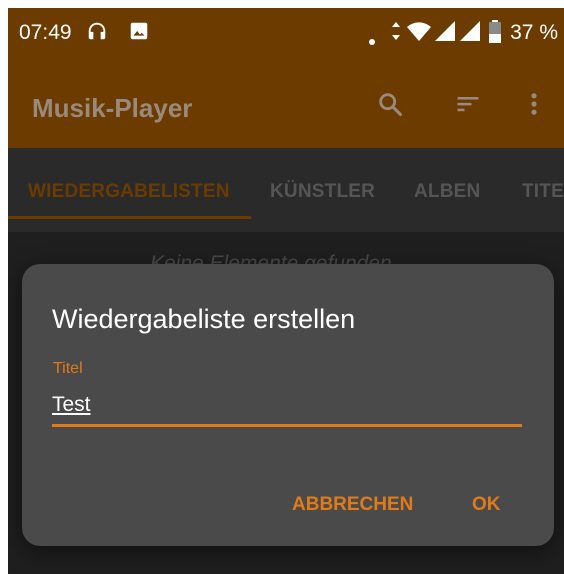  What do you see at coordinates (287, 407) in the screenshot?
I see `title-input` at bounding box center [287, 407].